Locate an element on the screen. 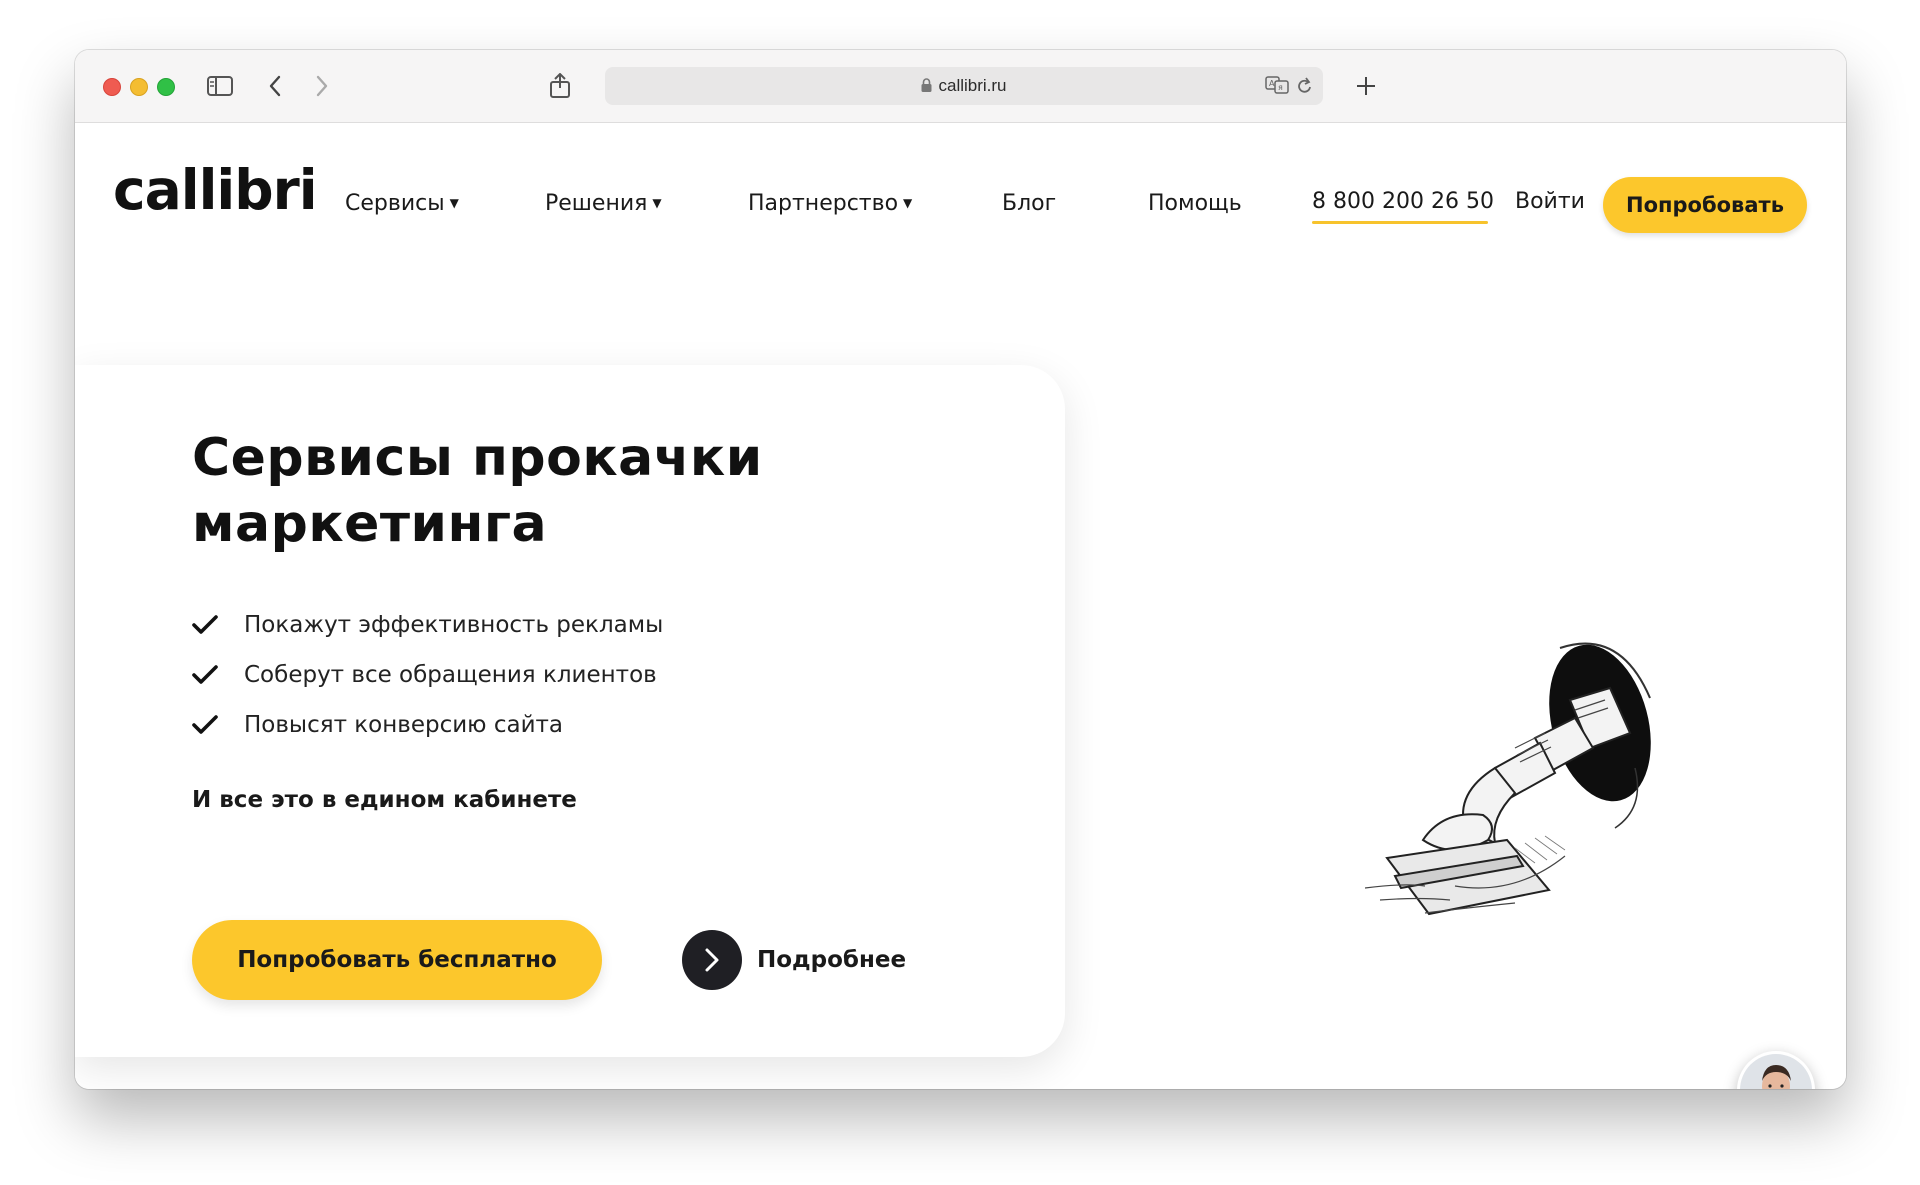 The width and height of the screenshot is (1920, 1185). close-window-button is located at coordinates (112, 87).